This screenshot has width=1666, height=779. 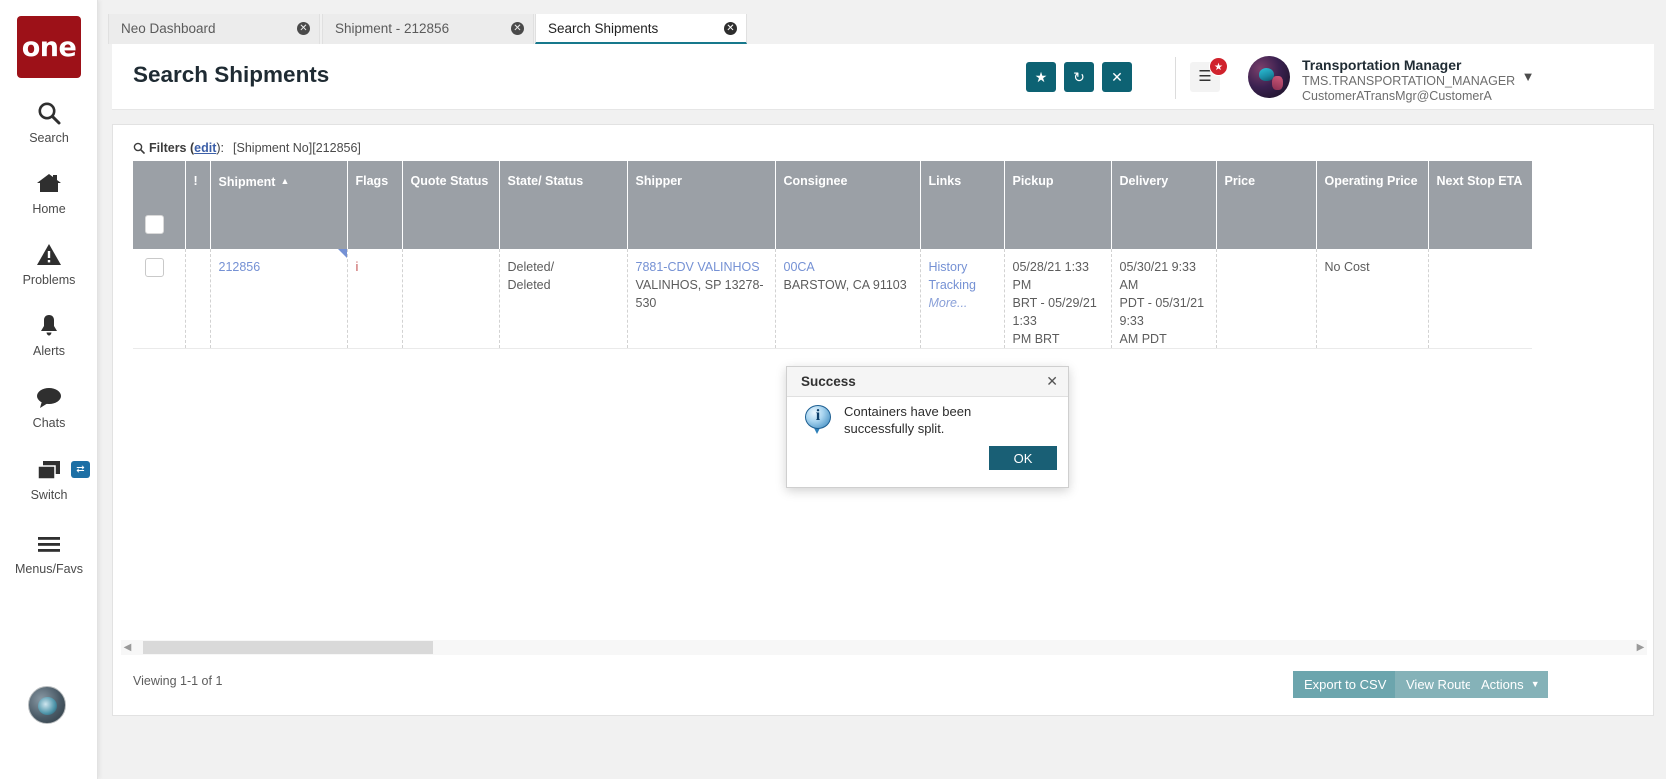 I want to click on cell-next-stop-eta, so click(x=1480, y=299).